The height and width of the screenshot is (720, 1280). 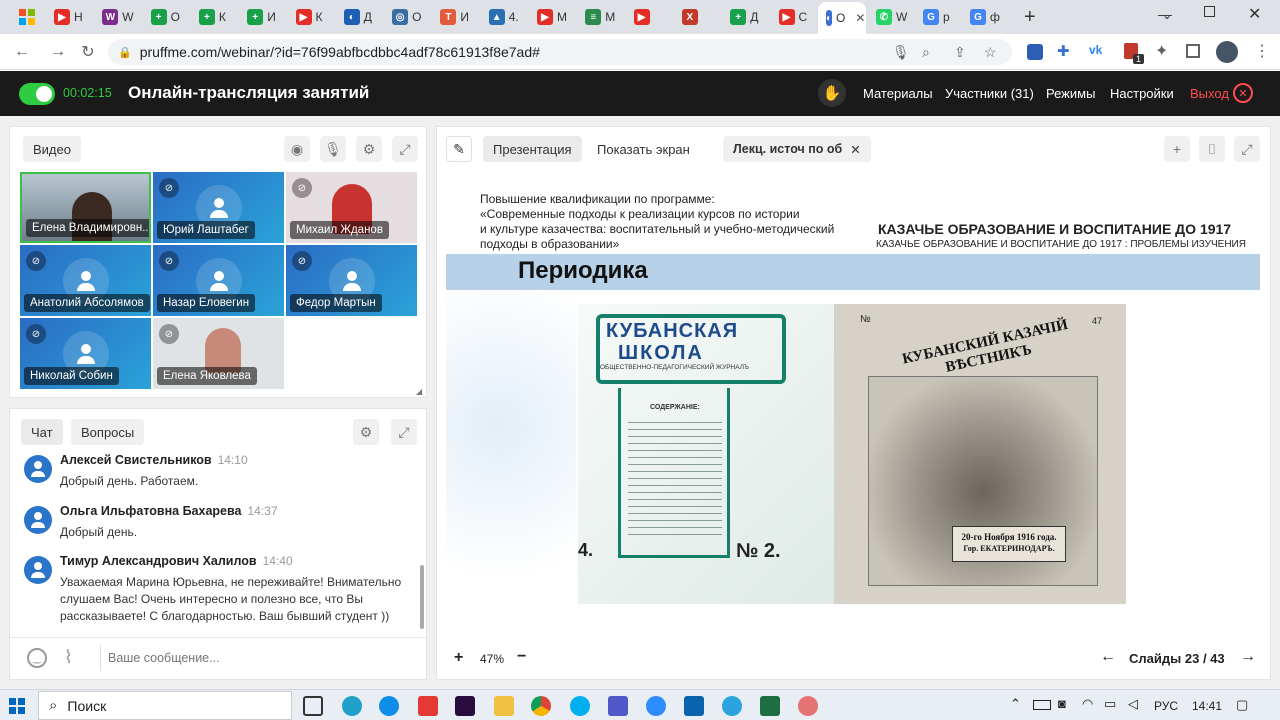 What do you see at coordinates (502, 17) in the screenshot?
I see `browser-tab: ▲ 4.` at bounding box center [502, 17].